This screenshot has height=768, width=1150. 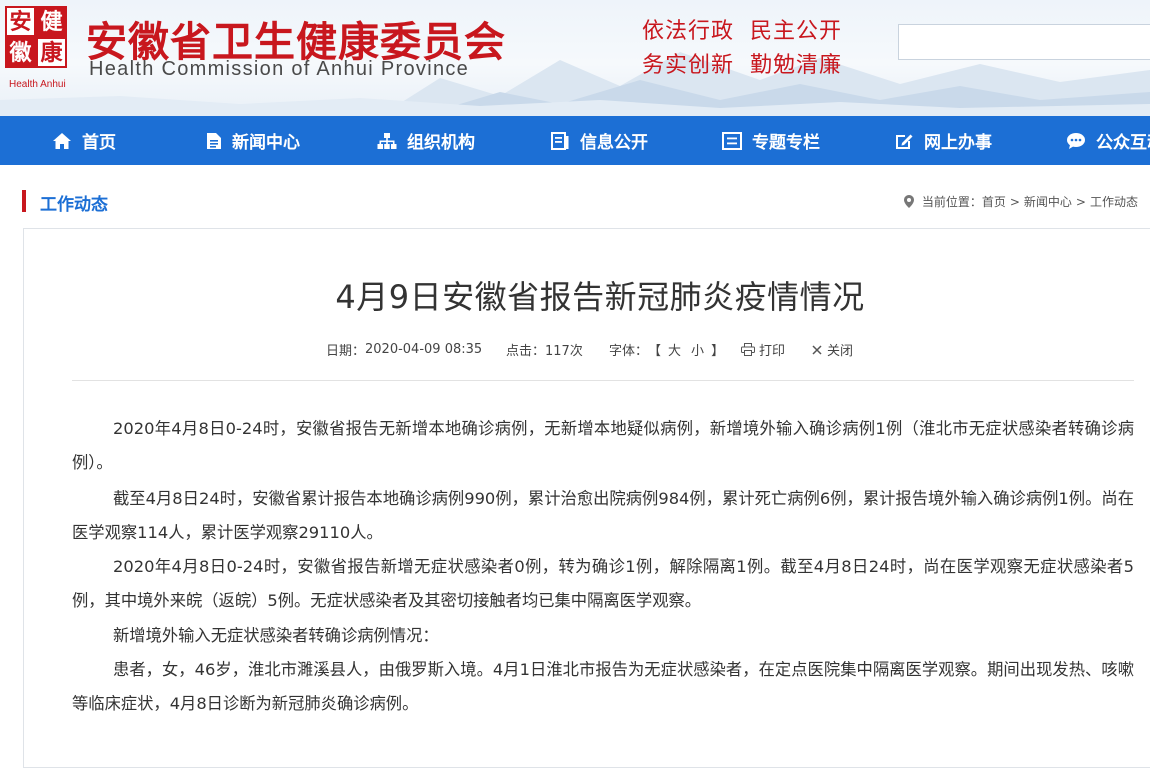 I want to click on location-pin-icon, so click(x=908, y=201).